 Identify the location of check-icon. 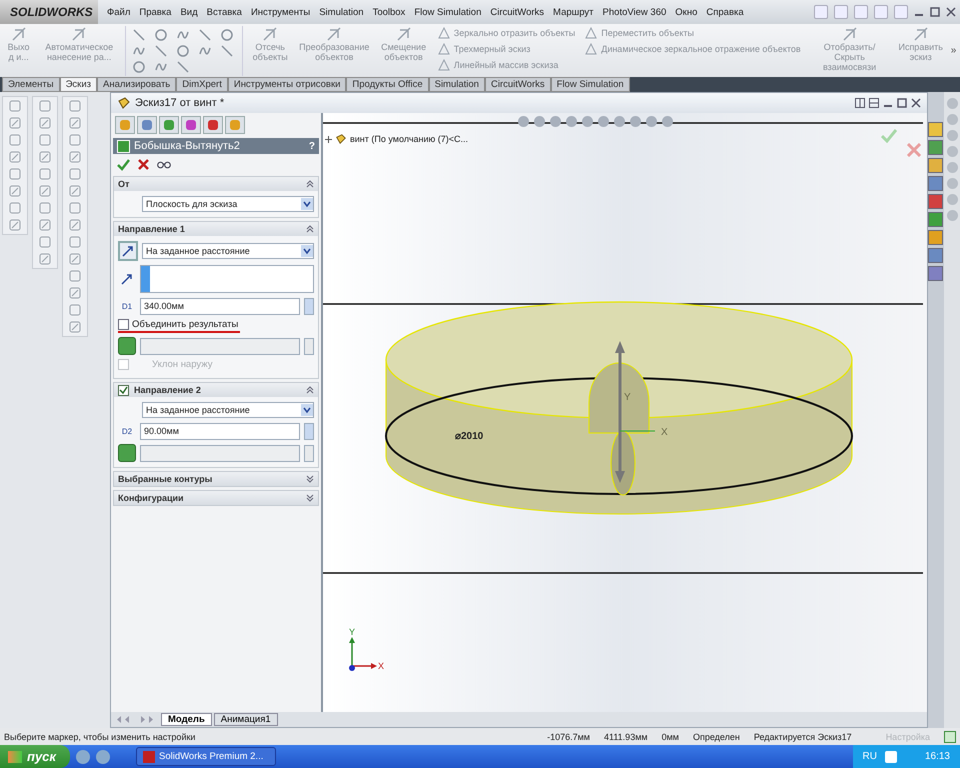
(123, 165).